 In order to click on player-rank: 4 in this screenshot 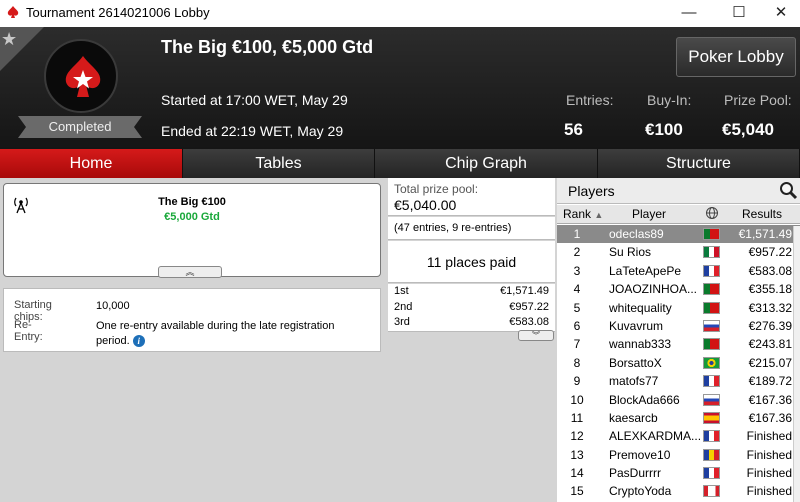, I will do `click(577, 289)`.